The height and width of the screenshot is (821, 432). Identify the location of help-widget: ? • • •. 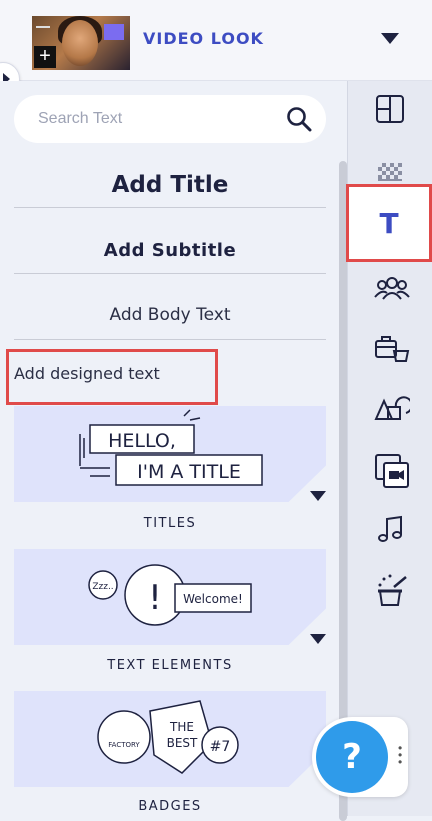
(360, 757).